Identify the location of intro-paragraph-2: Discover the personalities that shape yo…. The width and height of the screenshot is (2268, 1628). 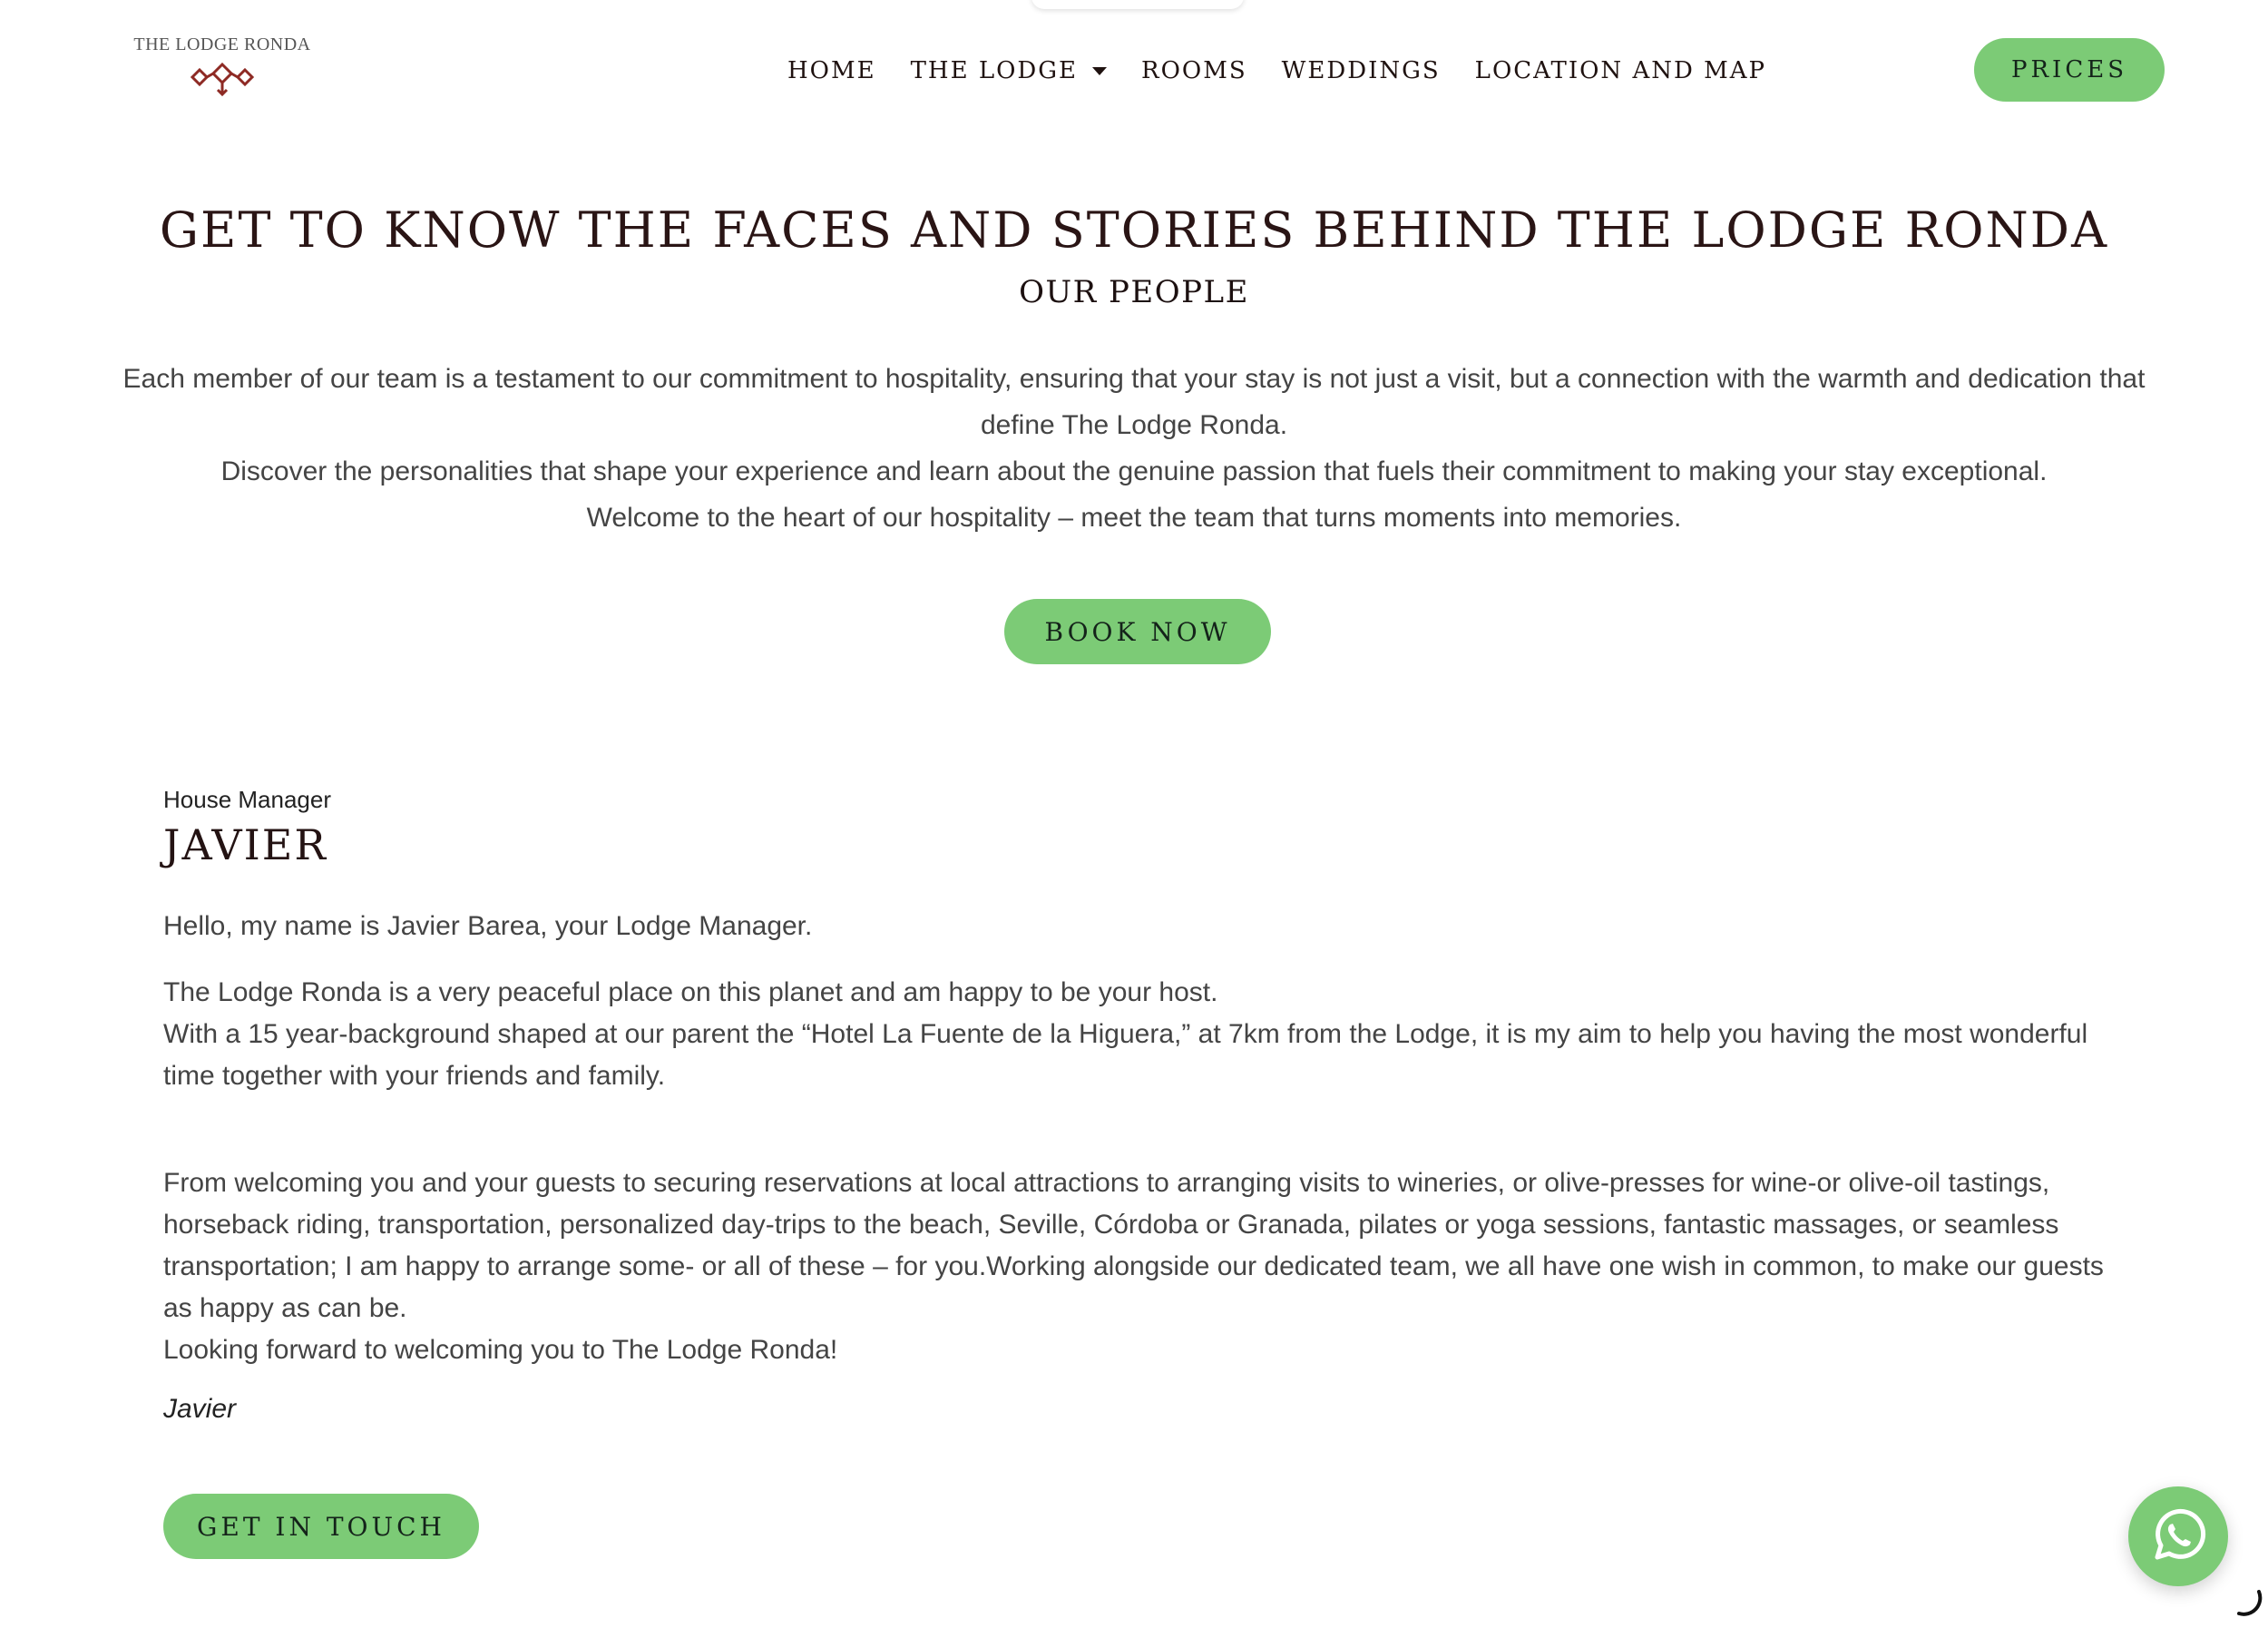
(1134, 471).